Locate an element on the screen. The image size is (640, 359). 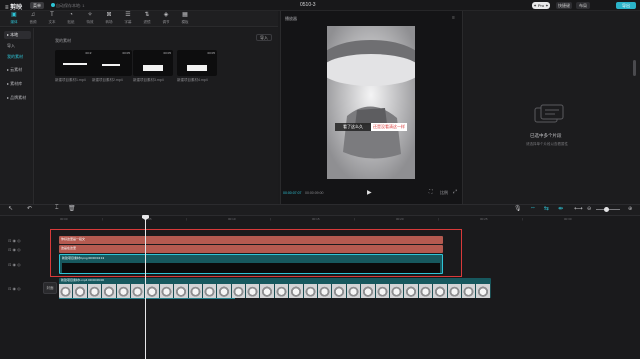
panel-scrollbar is located at coordinates (634, 68).